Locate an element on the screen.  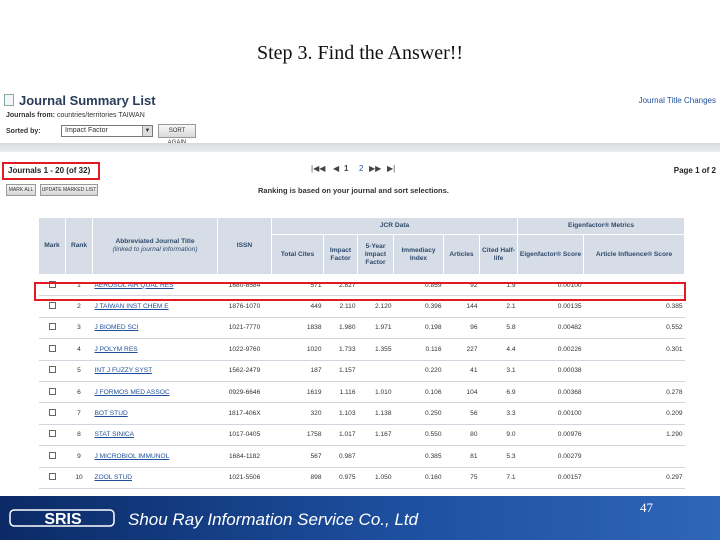
row-impact-factor: 0.975 is located at coordinates (340, 478).